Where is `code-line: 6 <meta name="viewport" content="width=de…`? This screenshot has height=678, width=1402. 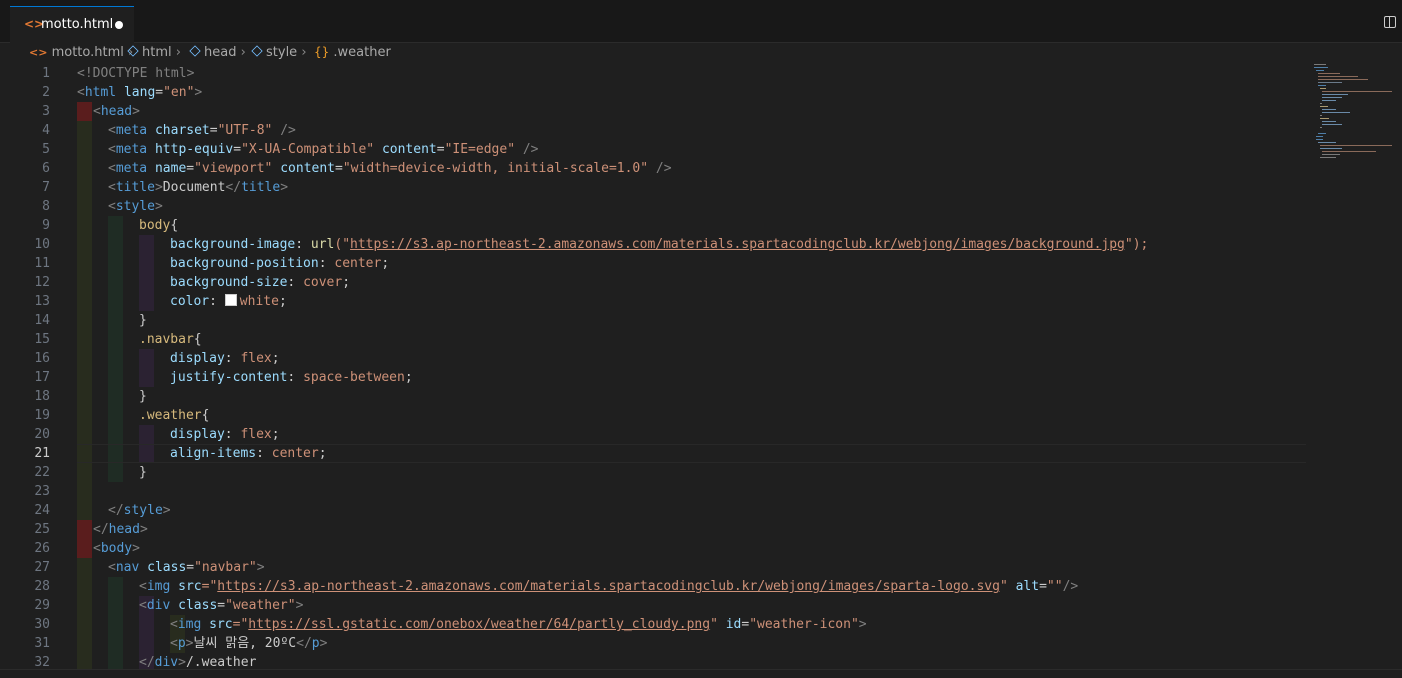
code-line: 6 <meta name="viewport" content="width=de… is located at coordinates (655, 168).